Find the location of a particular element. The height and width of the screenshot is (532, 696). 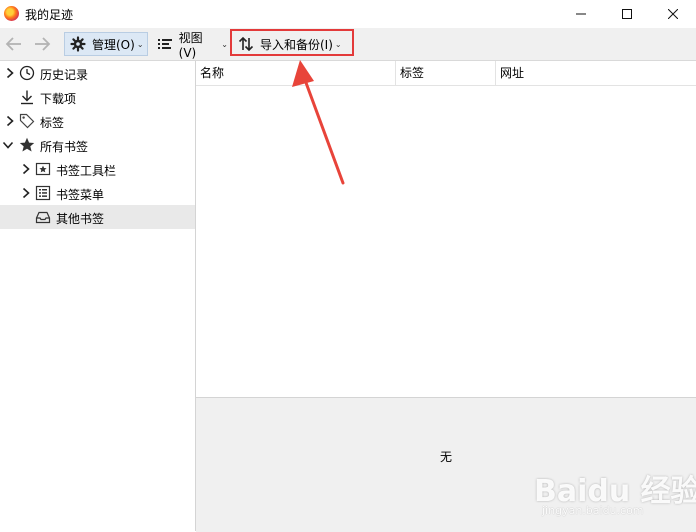

manage-label: 管理(O) is located at coordinates (113, 44).